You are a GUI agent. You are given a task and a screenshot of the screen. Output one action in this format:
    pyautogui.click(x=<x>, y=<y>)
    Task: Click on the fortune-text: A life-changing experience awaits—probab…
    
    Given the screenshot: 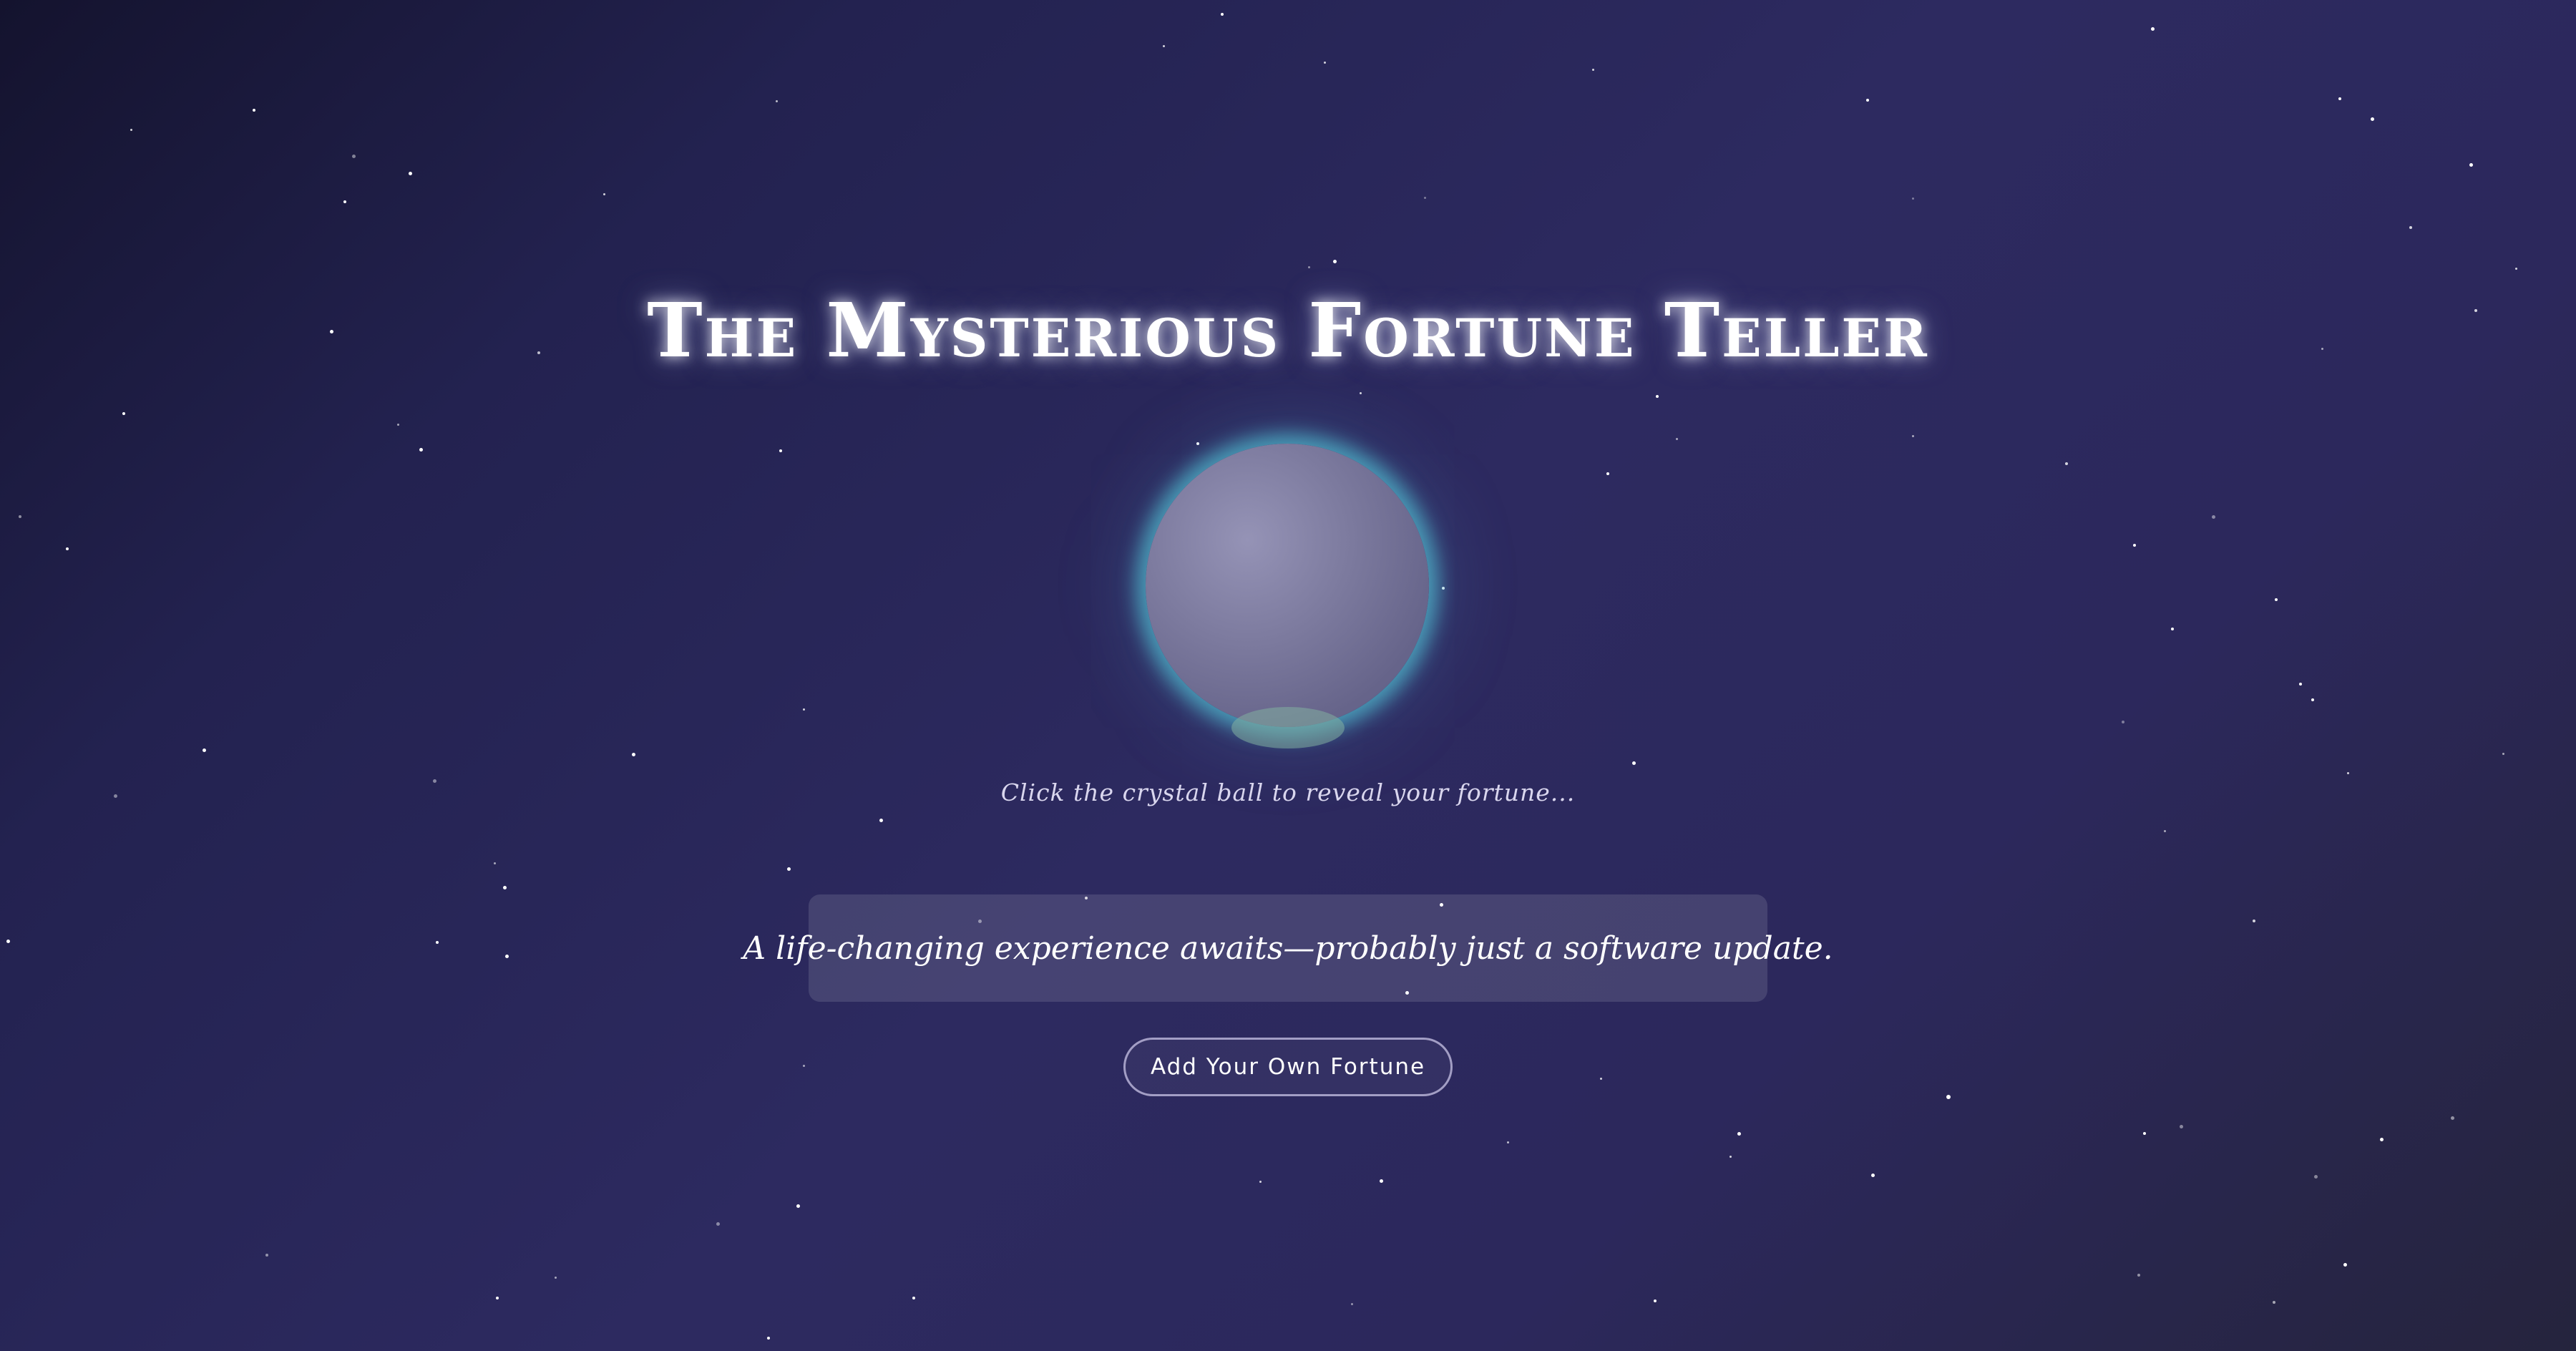 What is the action you would take?
    pyautogui.click(x=1288, y=948)
    